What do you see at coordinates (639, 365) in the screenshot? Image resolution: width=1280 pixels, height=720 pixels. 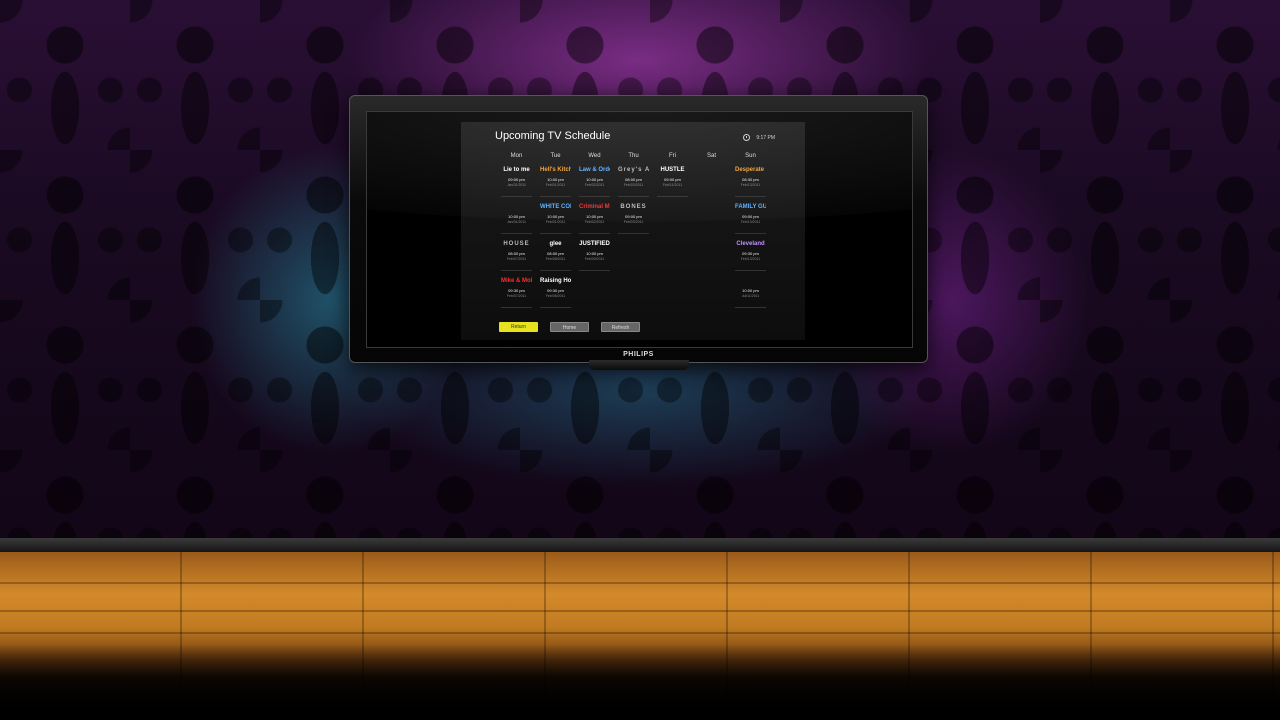 I see `tv-stand` at bounding box center [639, 365].